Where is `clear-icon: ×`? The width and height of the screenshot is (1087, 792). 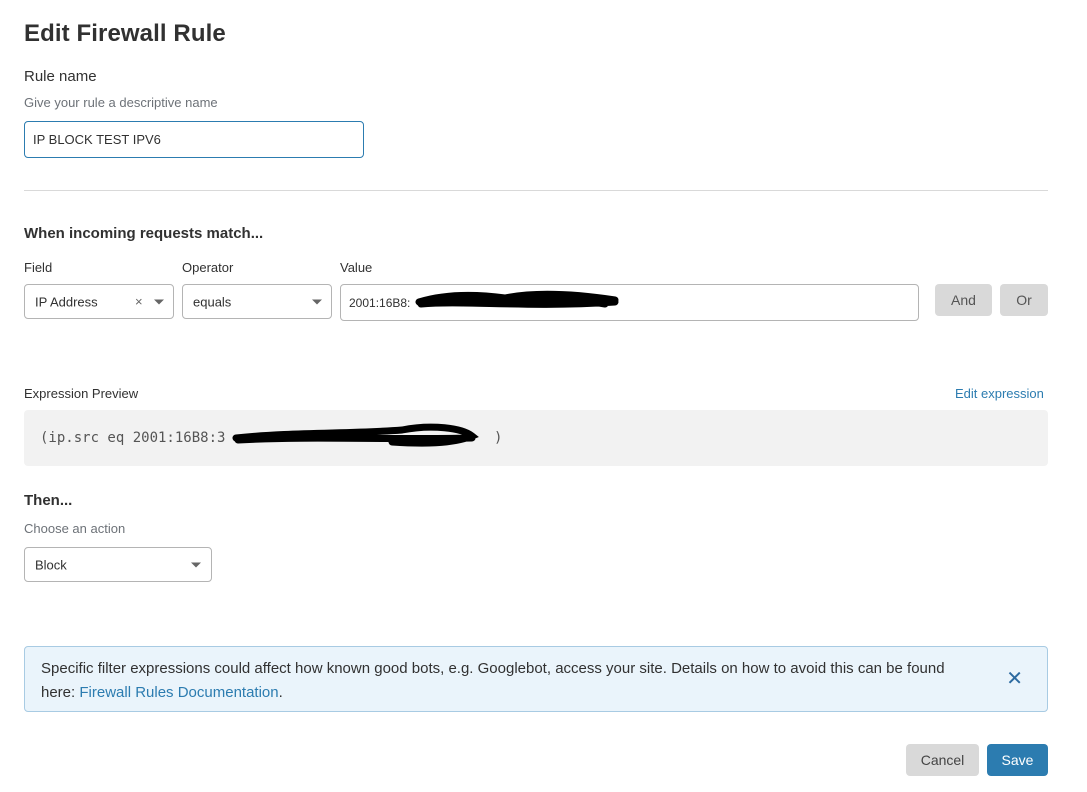 clear-icon: × is located at coordinates (139, 300).